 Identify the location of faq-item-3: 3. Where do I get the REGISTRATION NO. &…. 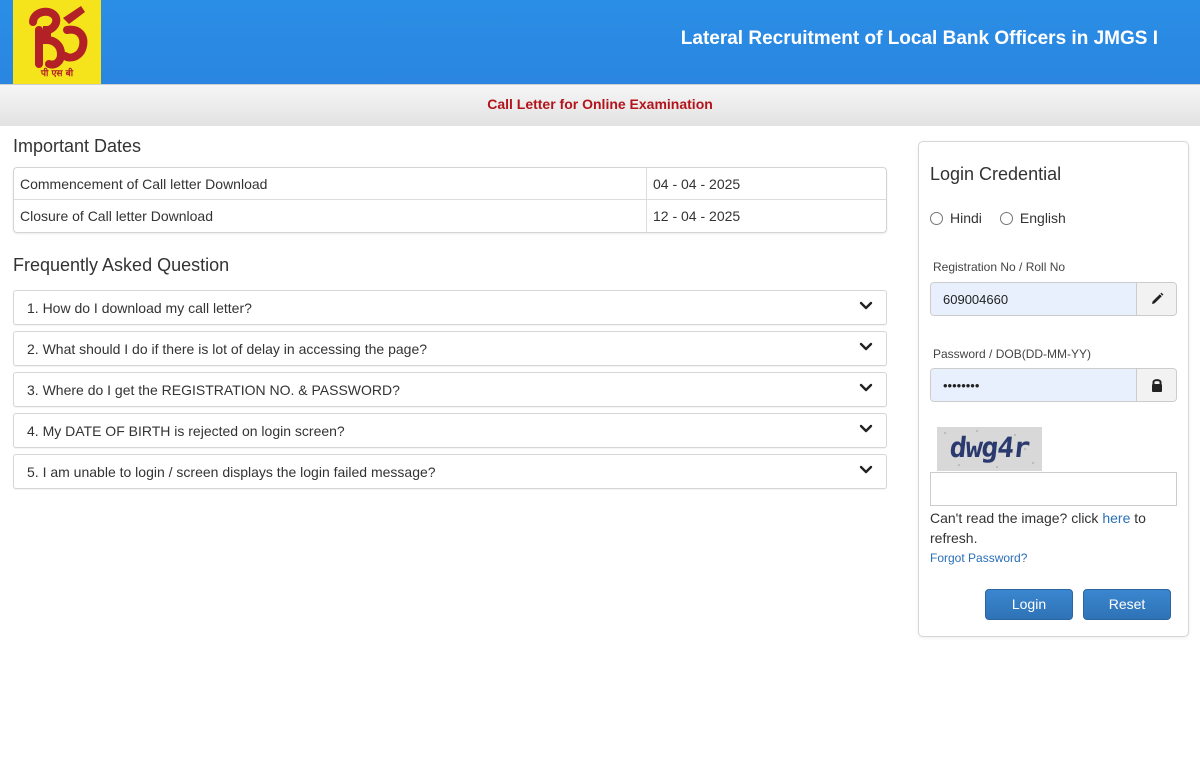
(450, 389).